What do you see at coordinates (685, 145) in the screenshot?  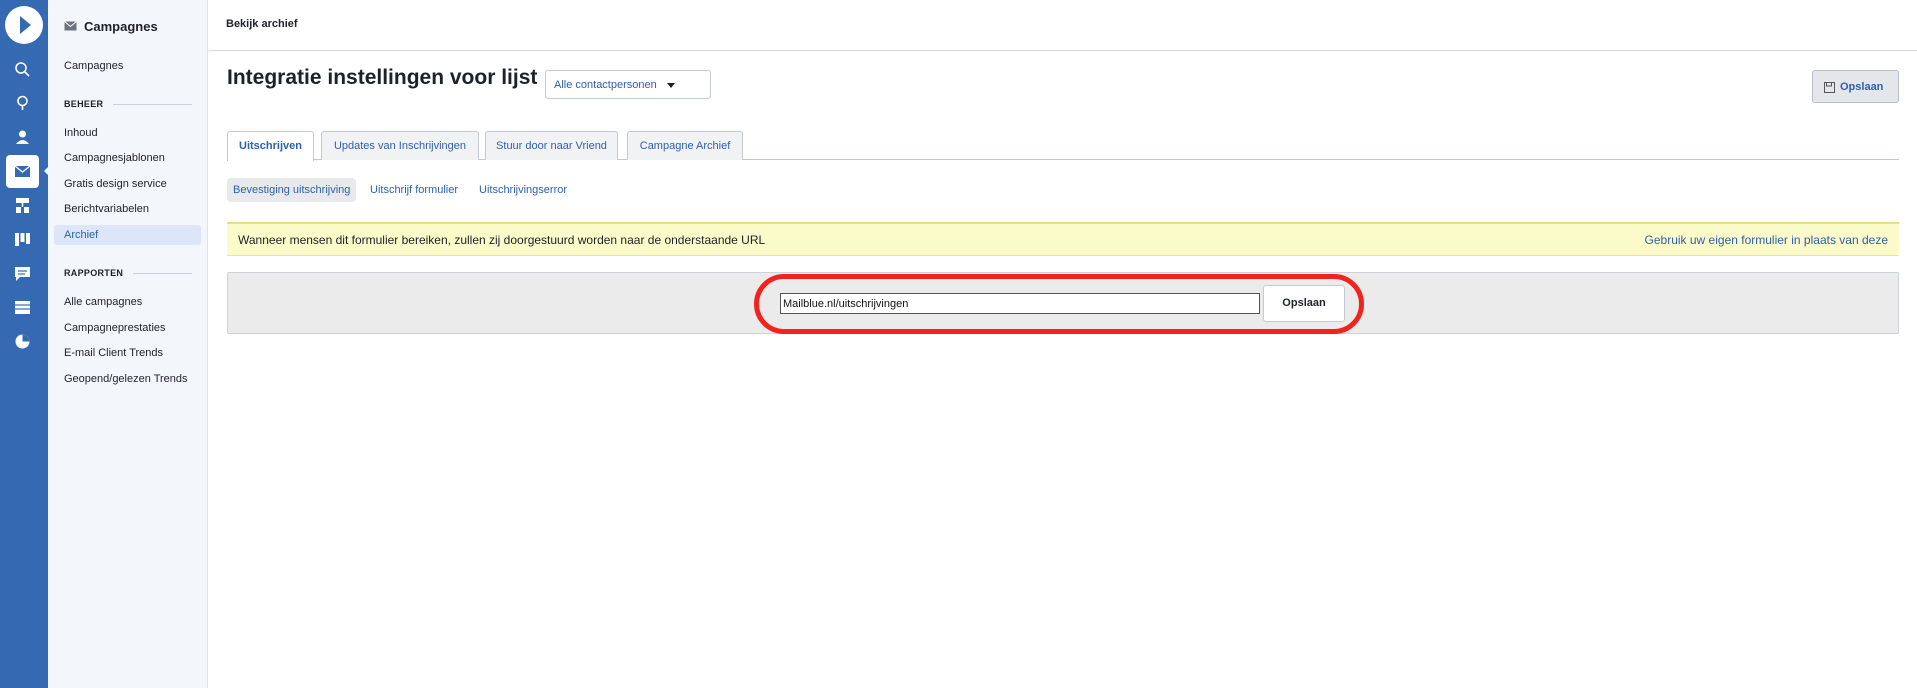 I see `tab-campagne-archief: Campagne Archief` at bounding box center [685, 145].